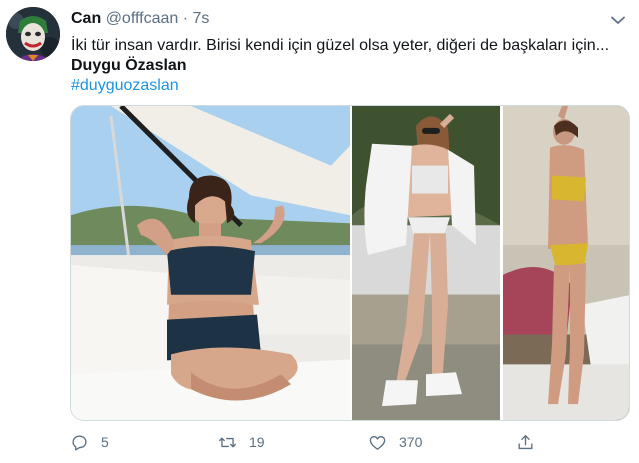 This screenshot has height=463, width=639. Describe the element at coordinates (105, 442) in the screenshot. I see `reply-count: 5` at that location.